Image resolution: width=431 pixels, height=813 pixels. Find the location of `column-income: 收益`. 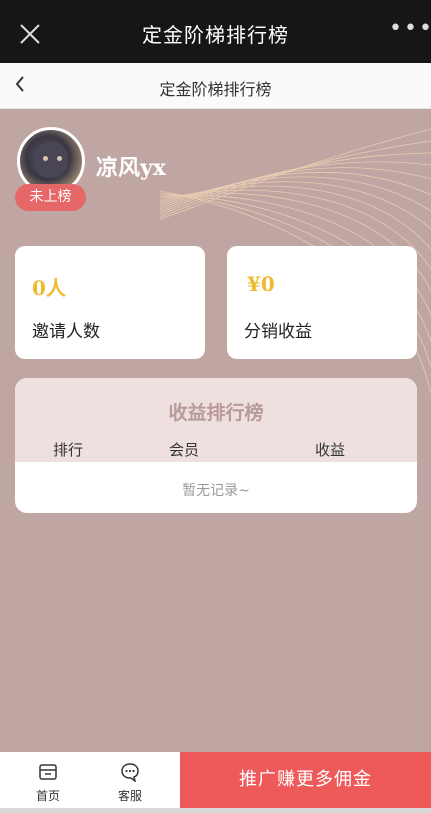

column-income: 收益 is located at coordinates (330, 450).